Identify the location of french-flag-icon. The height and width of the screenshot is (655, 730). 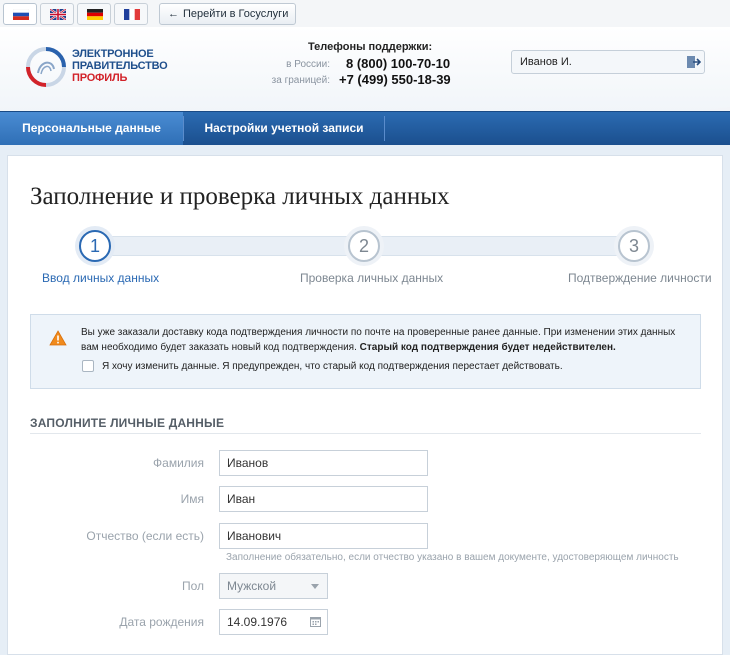
(132, 14).